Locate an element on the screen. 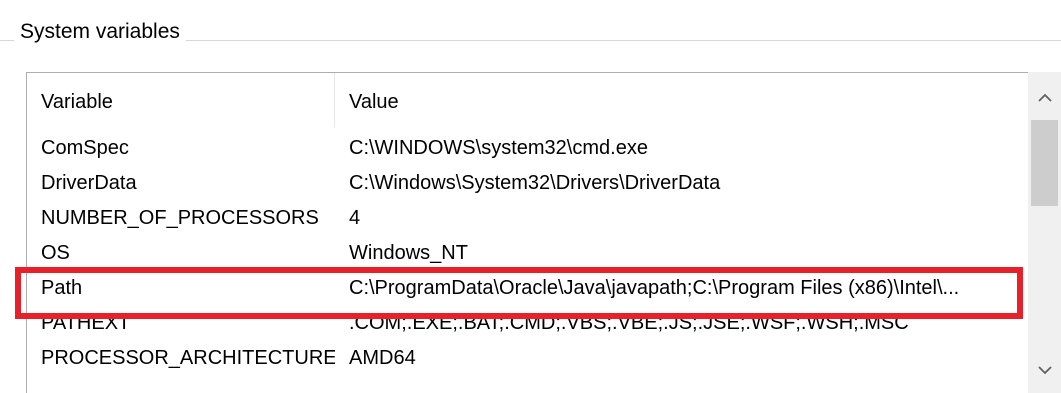  row-variable-name: Path is located at coordinates (62, 288).